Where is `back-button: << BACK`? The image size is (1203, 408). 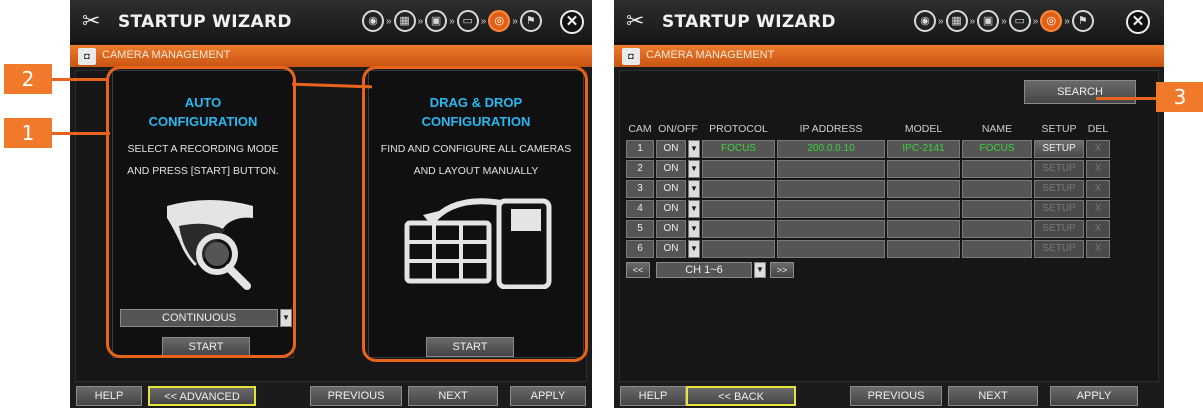
back-button: << BACK is located at coordinates (741, 396).